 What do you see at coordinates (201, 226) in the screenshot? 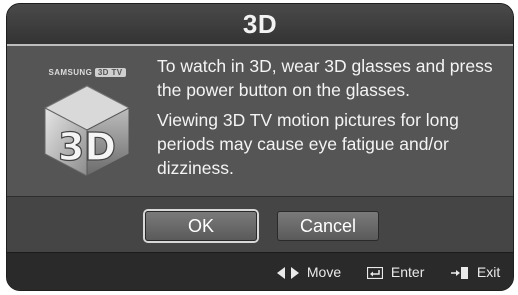
I see `ok-button: OK` at bounding box center [201, 226].